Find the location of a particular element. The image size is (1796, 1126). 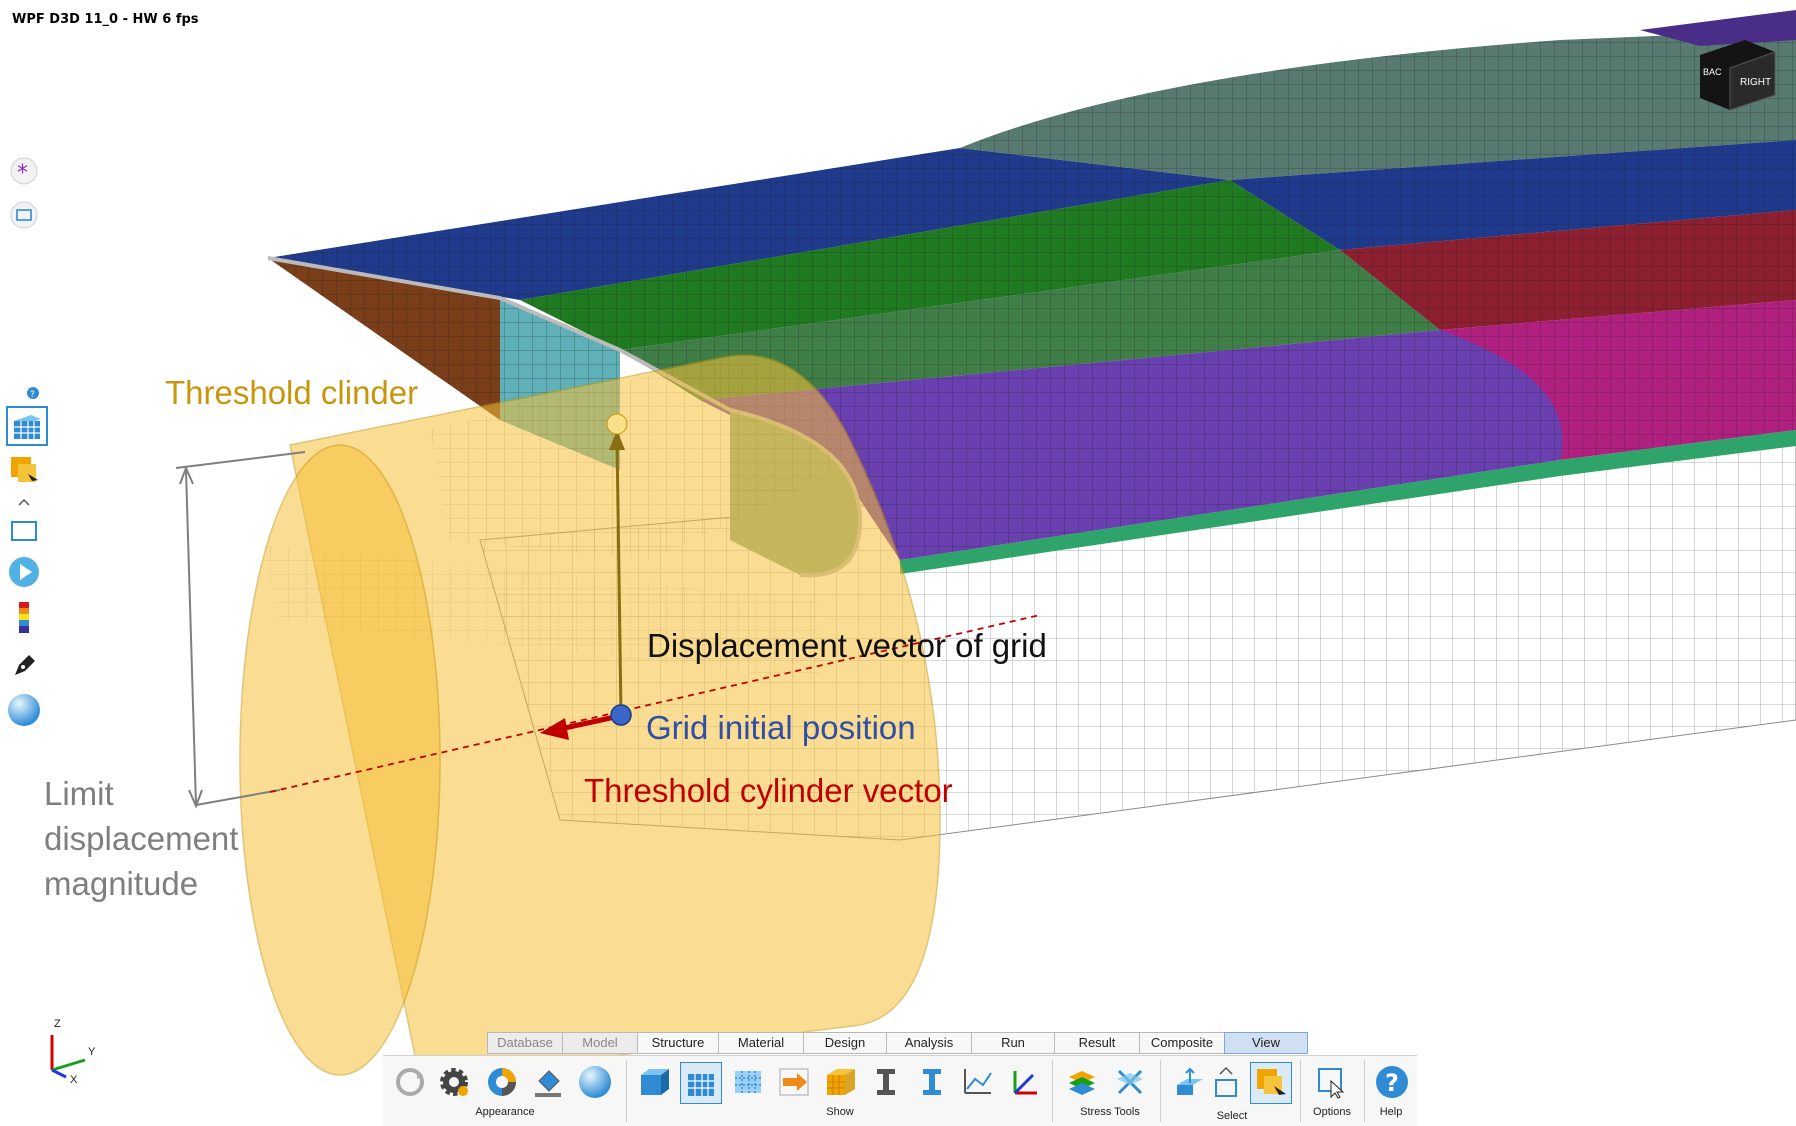

axis-triad: Z Y X is located at coordinates (70, 1050).